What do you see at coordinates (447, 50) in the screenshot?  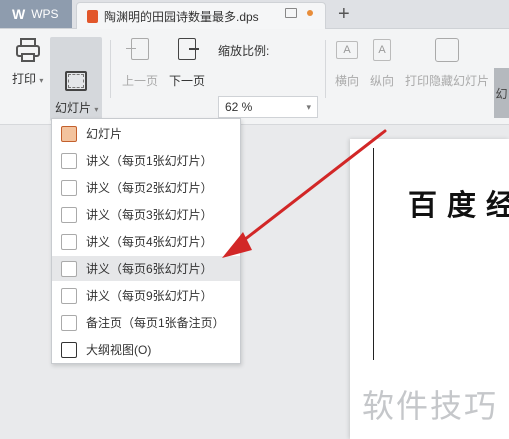 I see `hidden-slide-icon` at bounding box center [447, 50].